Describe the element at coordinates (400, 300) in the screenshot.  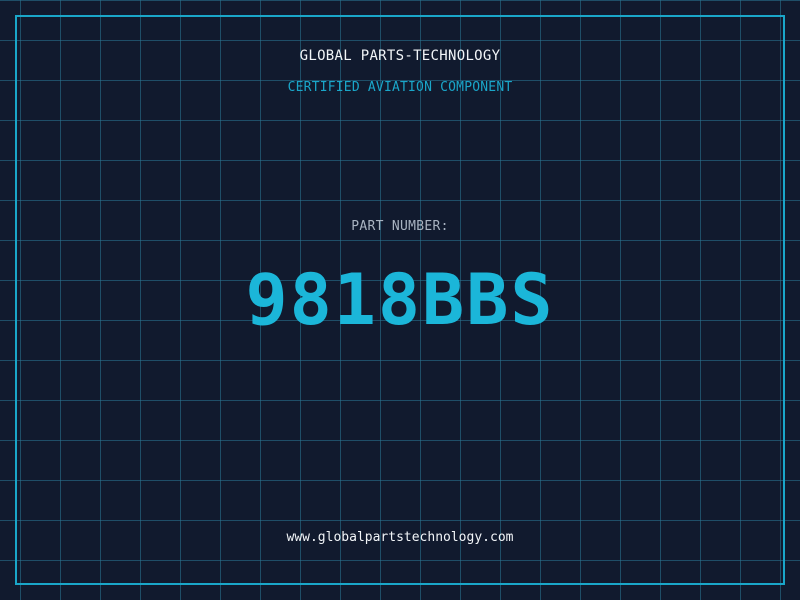
I see `part-number-value: 9818BBS` at that location.